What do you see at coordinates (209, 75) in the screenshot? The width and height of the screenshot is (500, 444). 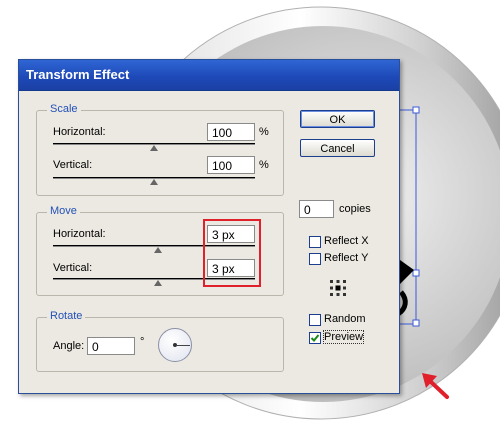 I see `dialog-title: Transform Effect` at bounding box center [209, 75].